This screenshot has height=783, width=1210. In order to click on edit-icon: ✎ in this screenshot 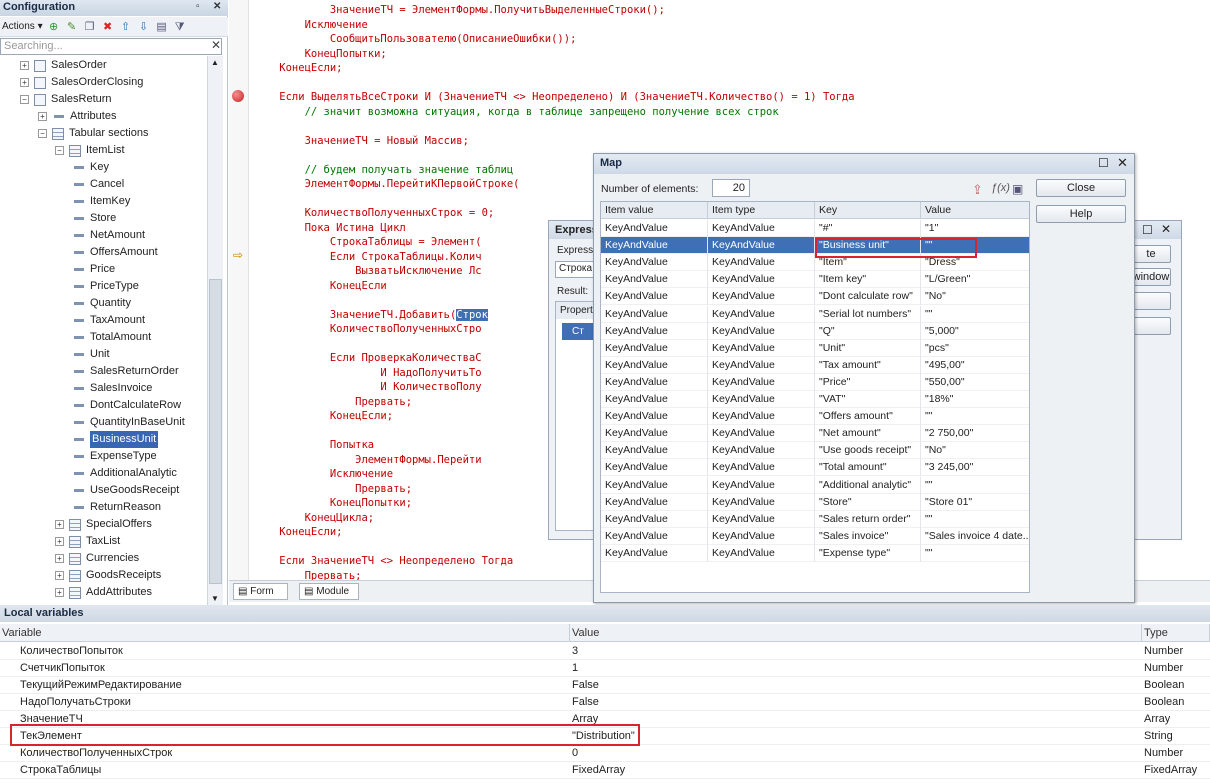, I will do `click(72, 27)`.